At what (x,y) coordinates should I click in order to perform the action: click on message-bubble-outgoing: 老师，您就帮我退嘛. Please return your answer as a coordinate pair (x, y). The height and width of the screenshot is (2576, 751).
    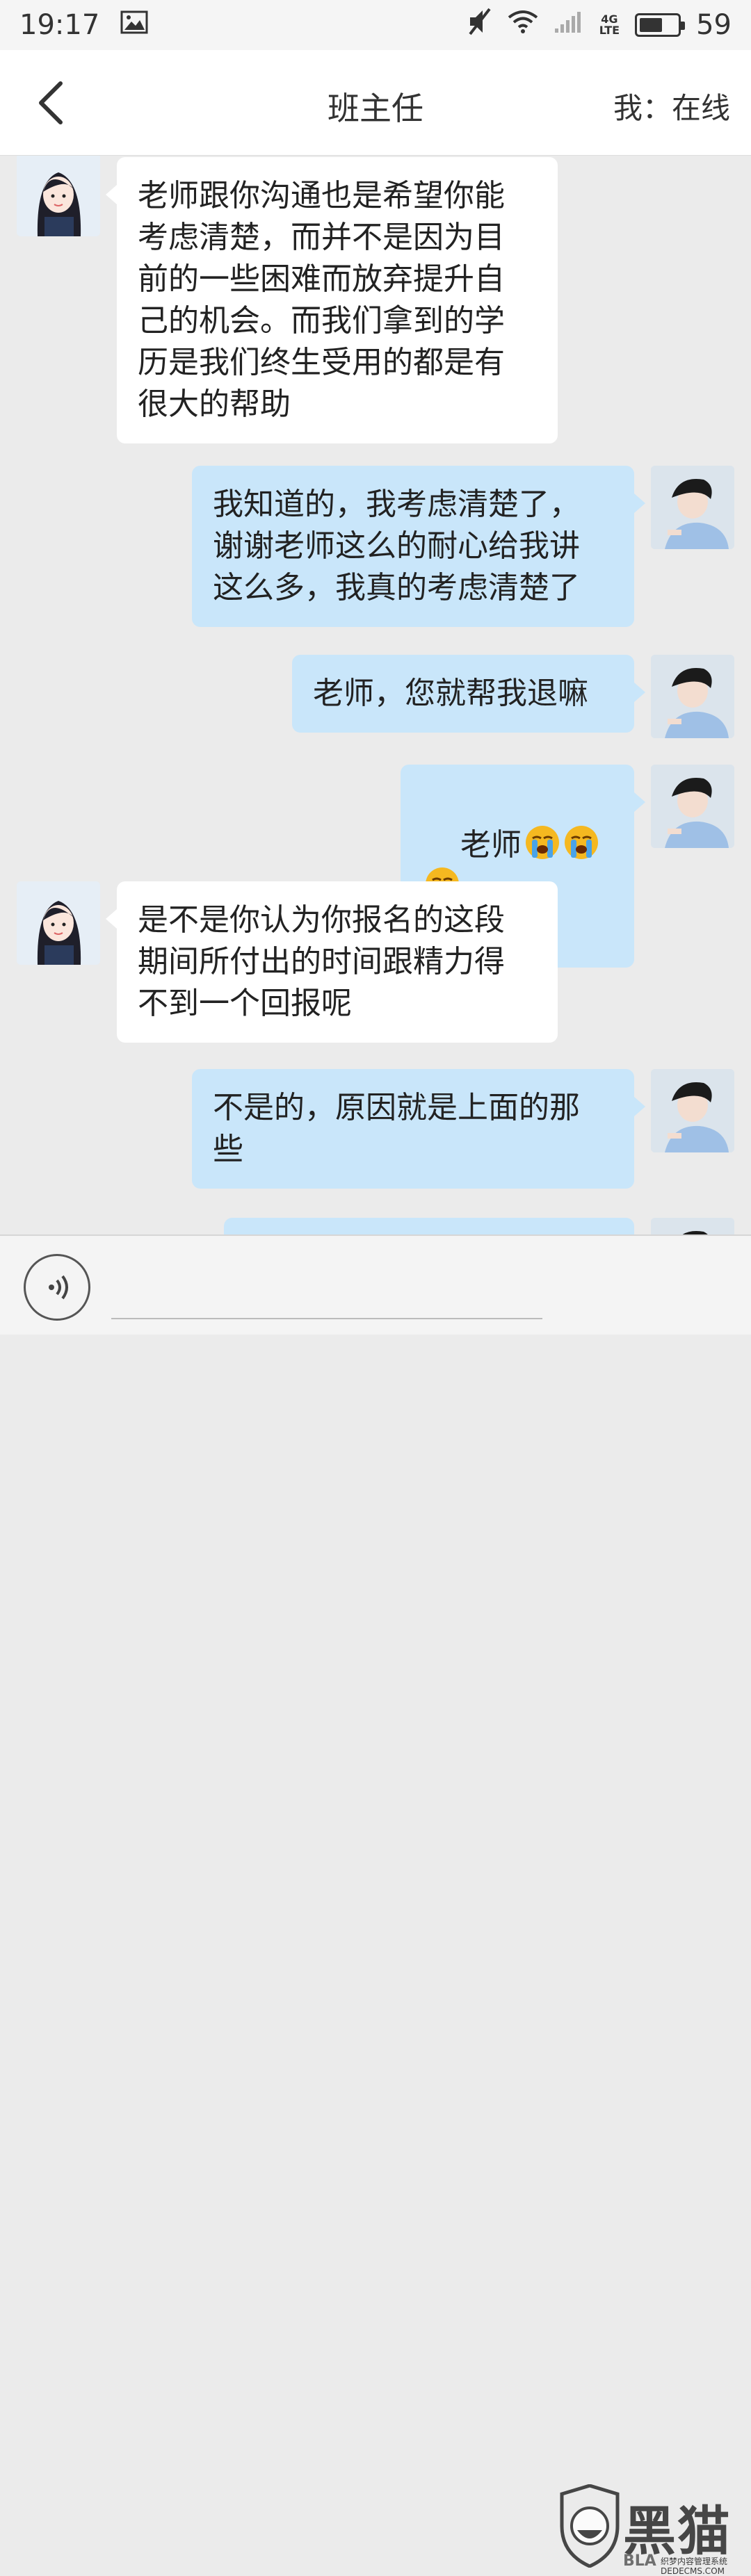
    Looking at the image, I should click on (469, 694).